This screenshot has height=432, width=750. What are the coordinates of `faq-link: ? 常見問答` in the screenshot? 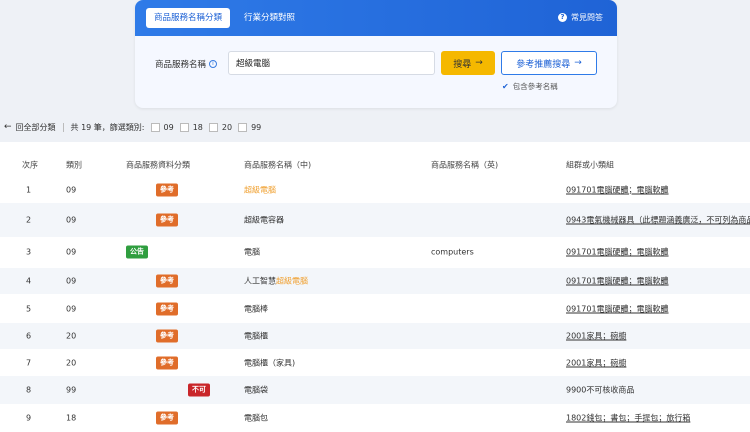 It's located at (580, 17).